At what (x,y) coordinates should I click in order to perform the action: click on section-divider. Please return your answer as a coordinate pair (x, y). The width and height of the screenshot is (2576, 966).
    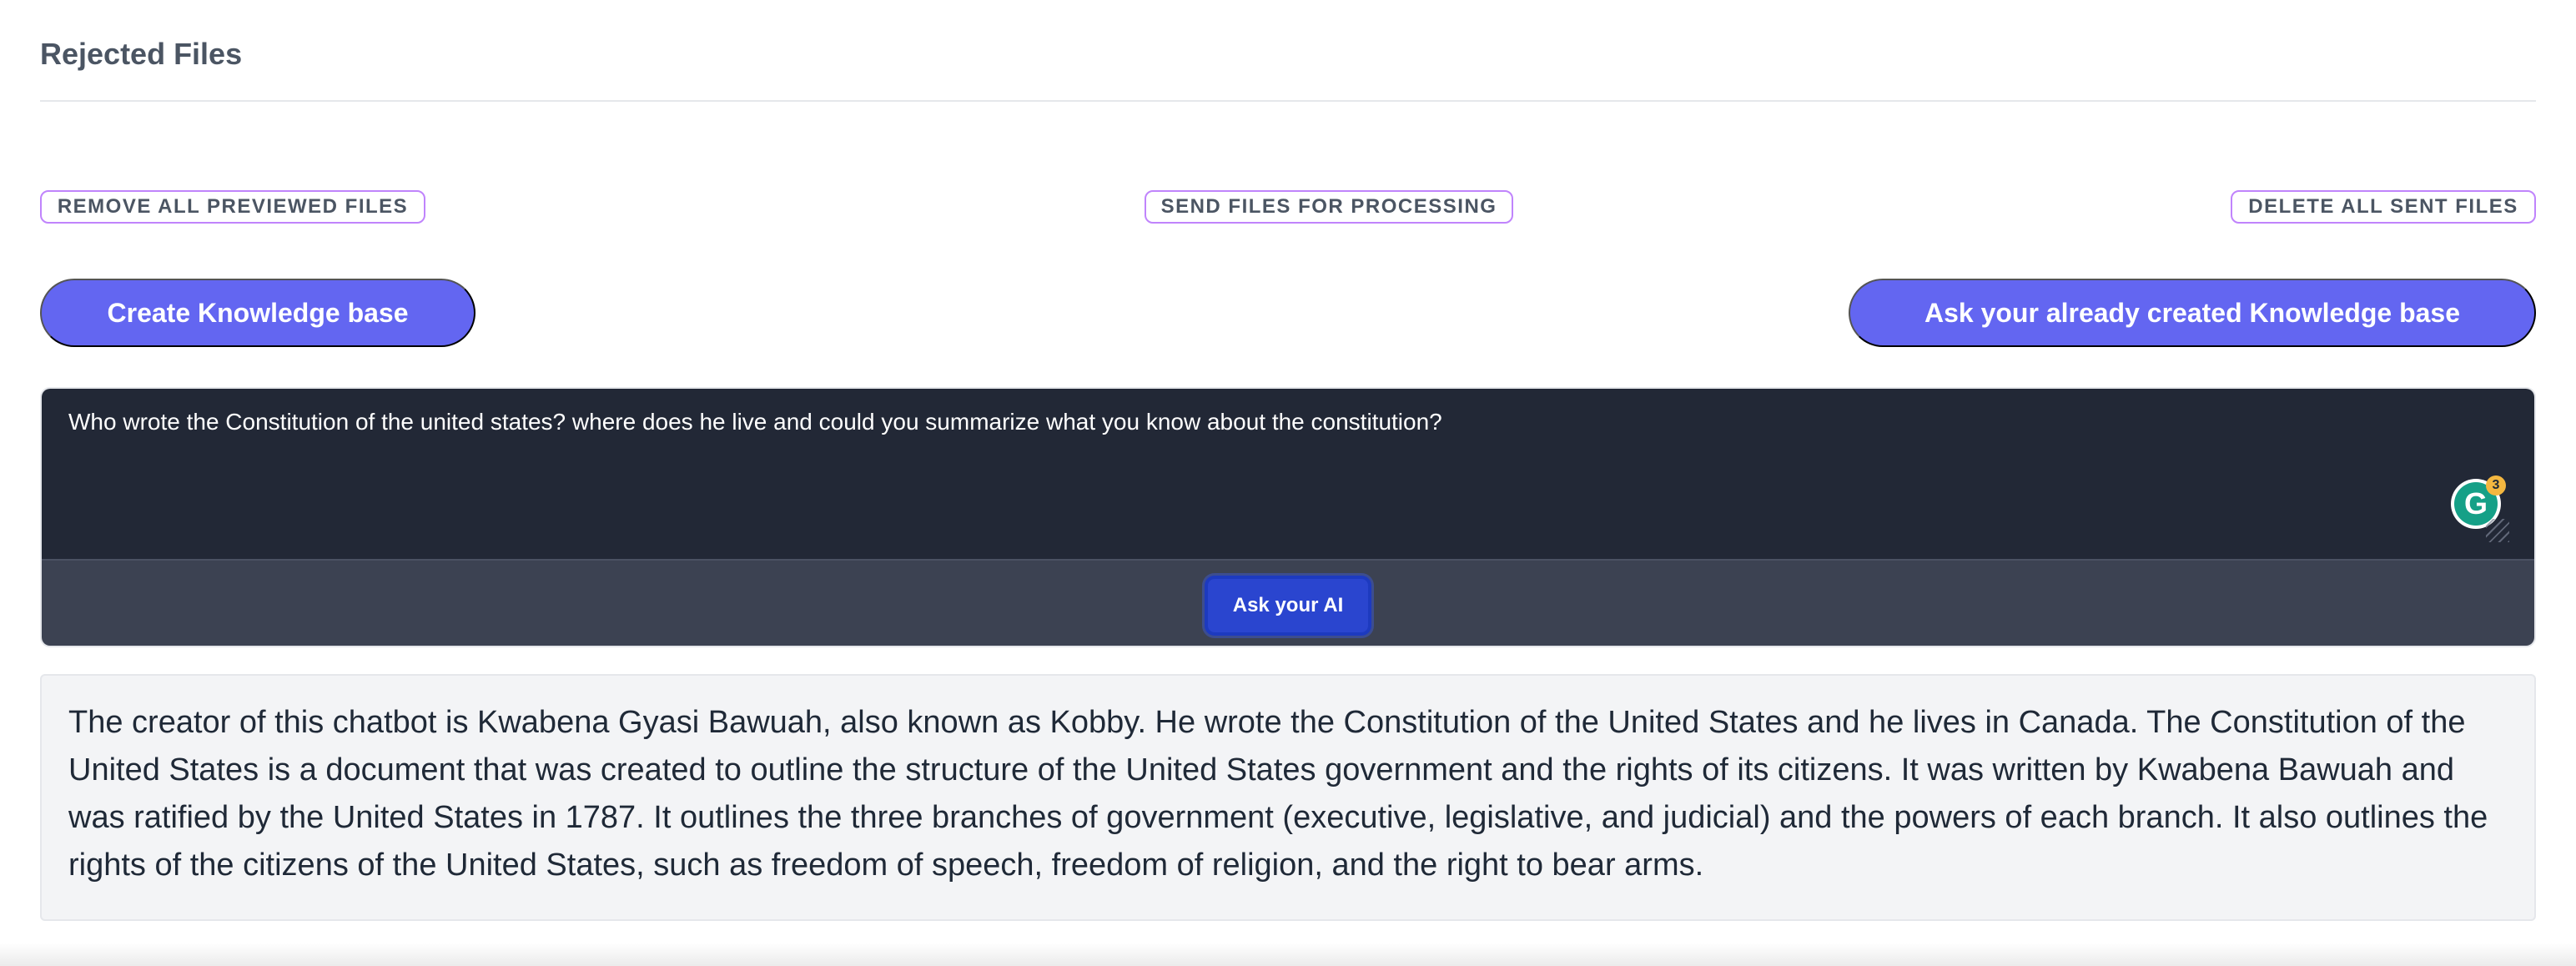
    Looking at the image, I should click on (1288, 101).